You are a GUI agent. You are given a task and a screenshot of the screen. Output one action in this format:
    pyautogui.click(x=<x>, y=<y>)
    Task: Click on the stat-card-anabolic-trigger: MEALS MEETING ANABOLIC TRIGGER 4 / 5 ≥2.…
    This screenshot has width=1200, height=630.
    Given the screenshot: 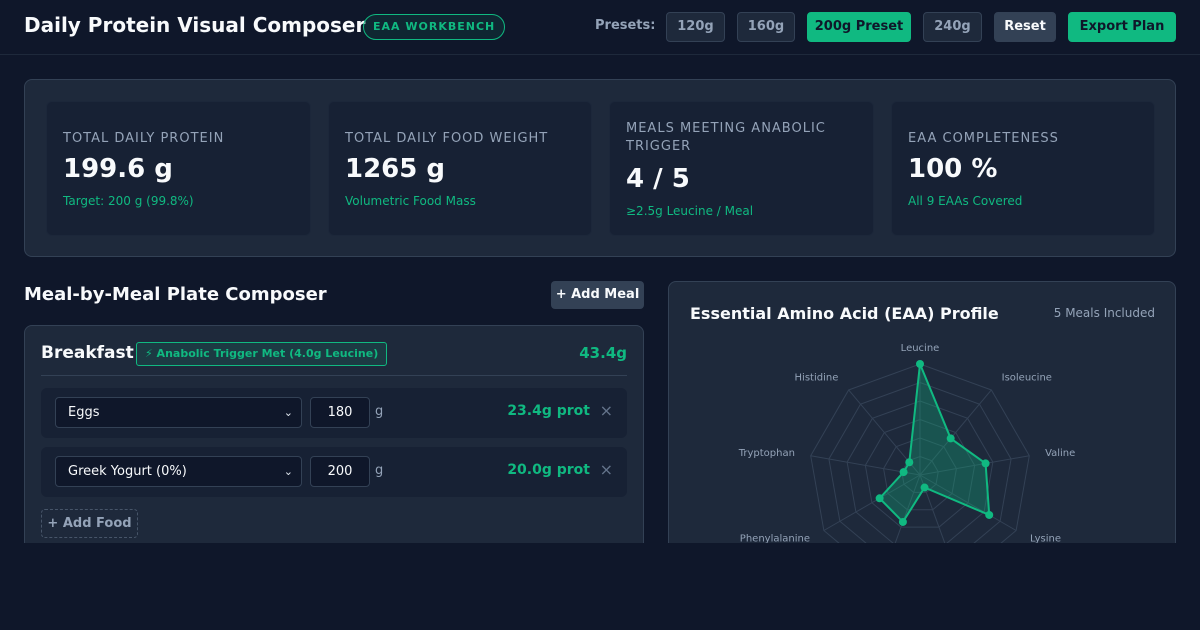 What is the action you would take?
    pyautogui.click(x=741, y=168)
    